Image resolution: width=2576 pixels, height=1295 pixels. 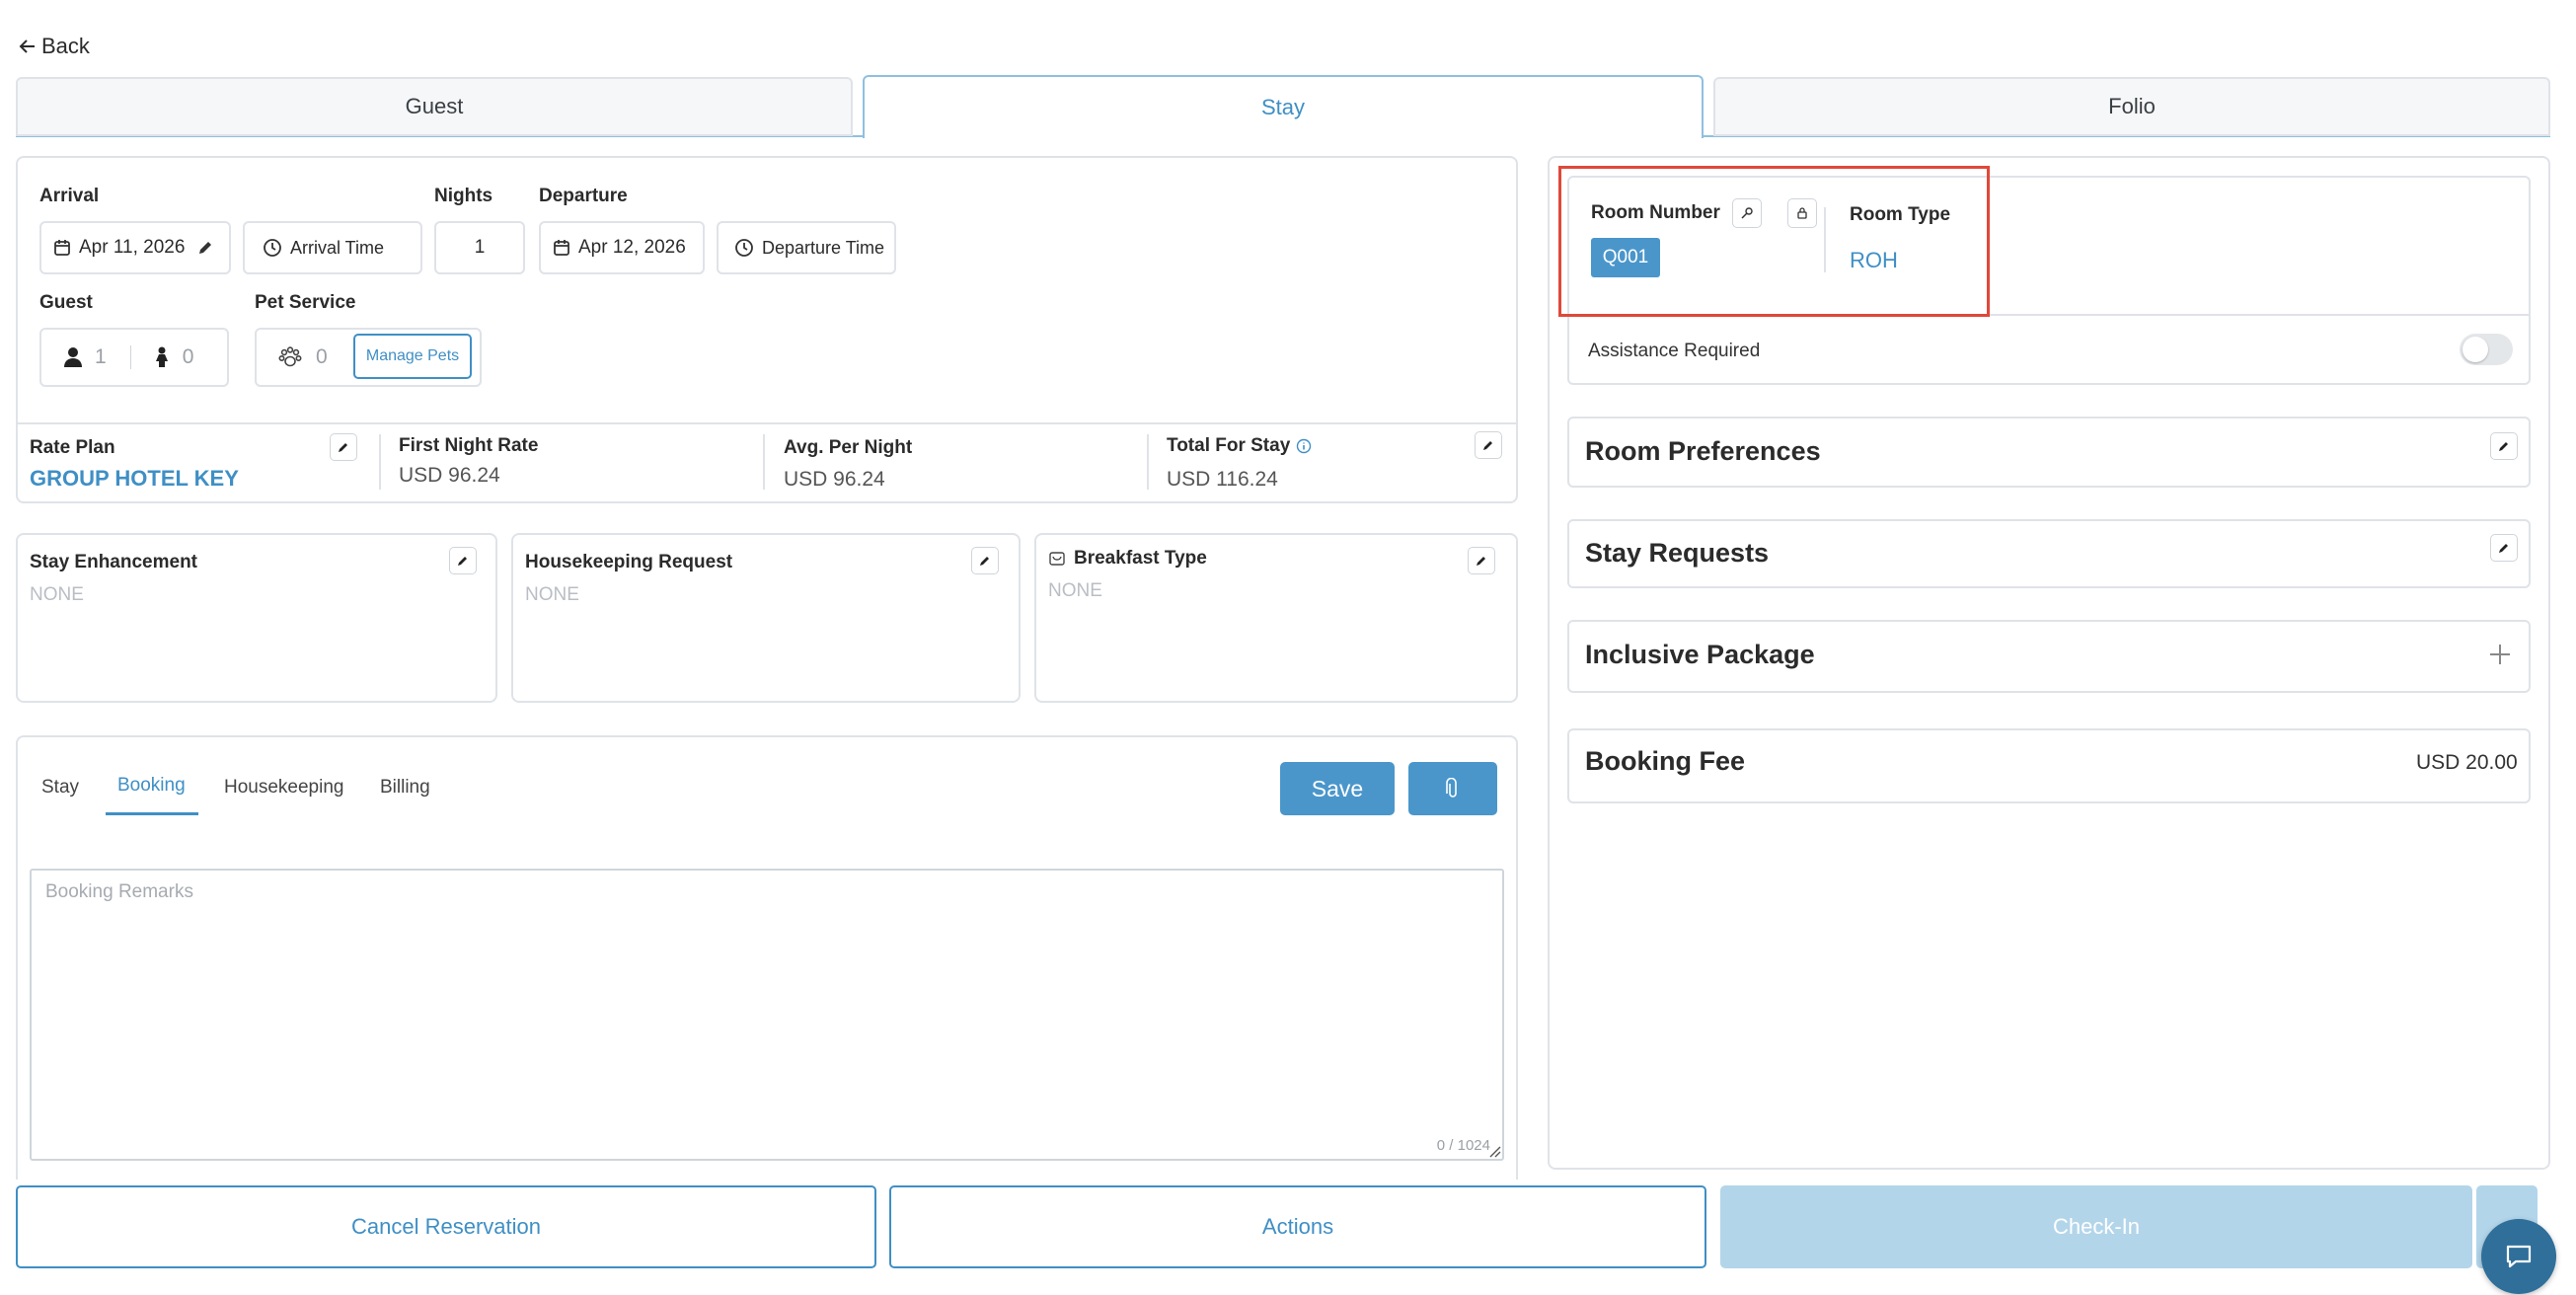 I want to click on child-count: 0, so click(x=188, y=356).